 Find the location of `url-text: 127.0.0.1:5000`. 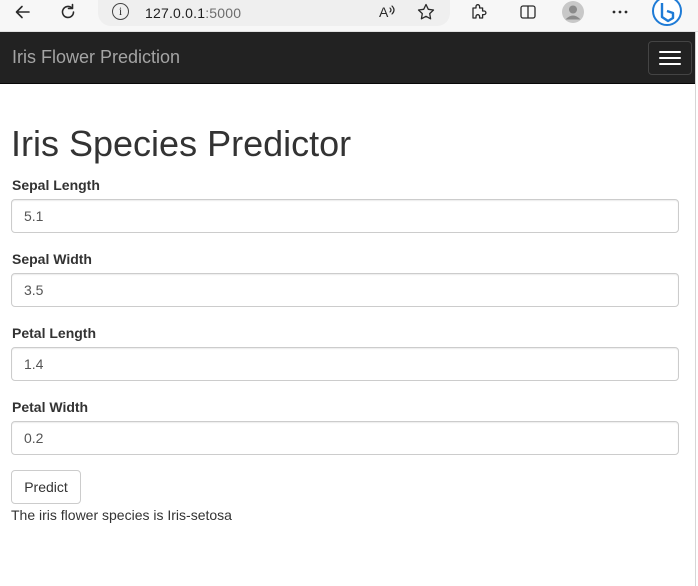

url-text: 127.0.0.1:5000 is located at coordinates (193, 13).